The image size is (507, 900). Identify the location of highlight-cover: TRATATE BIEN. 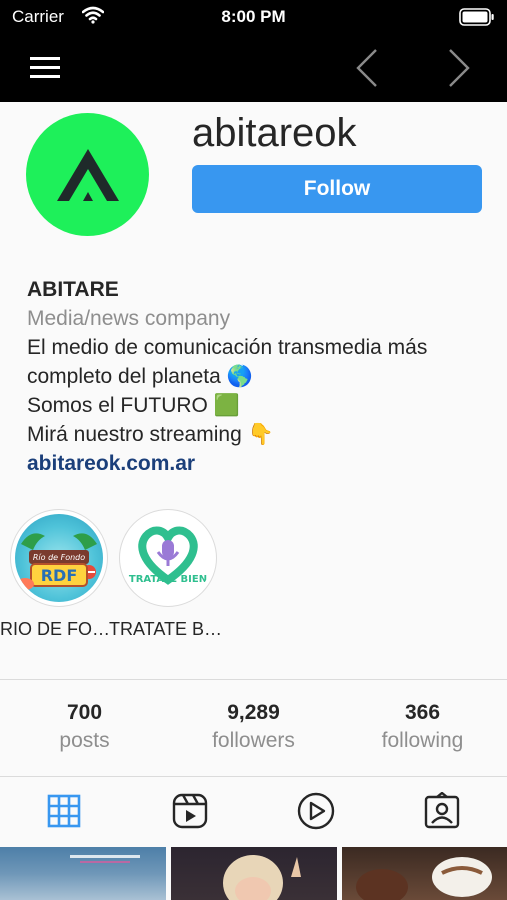
(168, 558).